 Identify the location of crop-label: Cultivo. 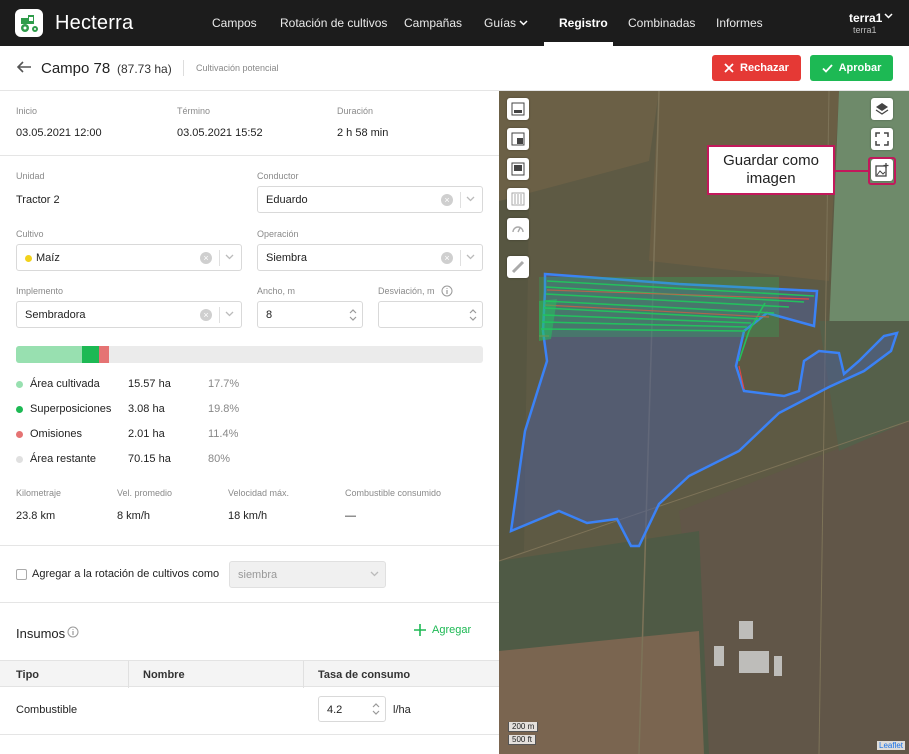
(30, 234).